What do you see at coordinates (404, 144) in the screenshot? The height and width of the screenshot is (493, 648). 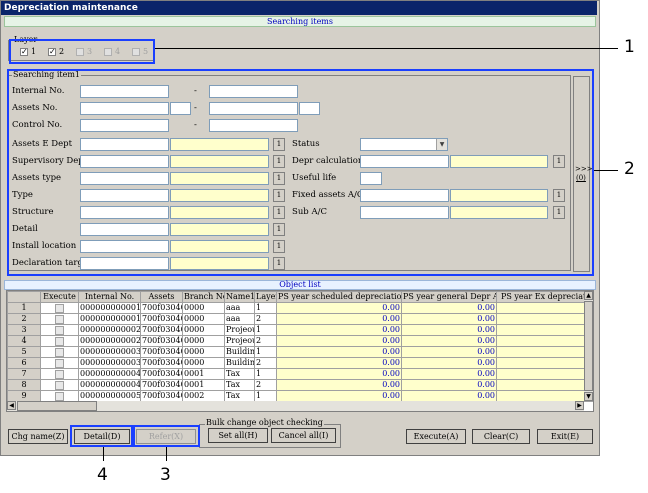 I see `status-select: ▼` at bounding box center [404, 144].